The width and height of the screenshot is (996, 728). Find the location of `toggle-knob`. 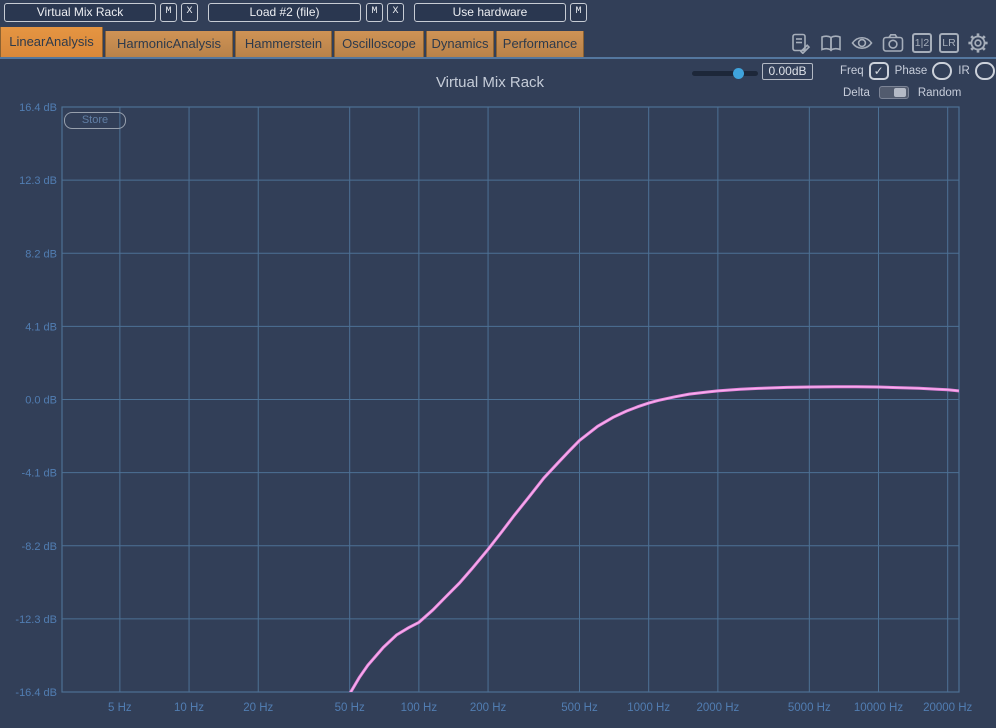

toggle-knob is located at coordinates (899, 92).